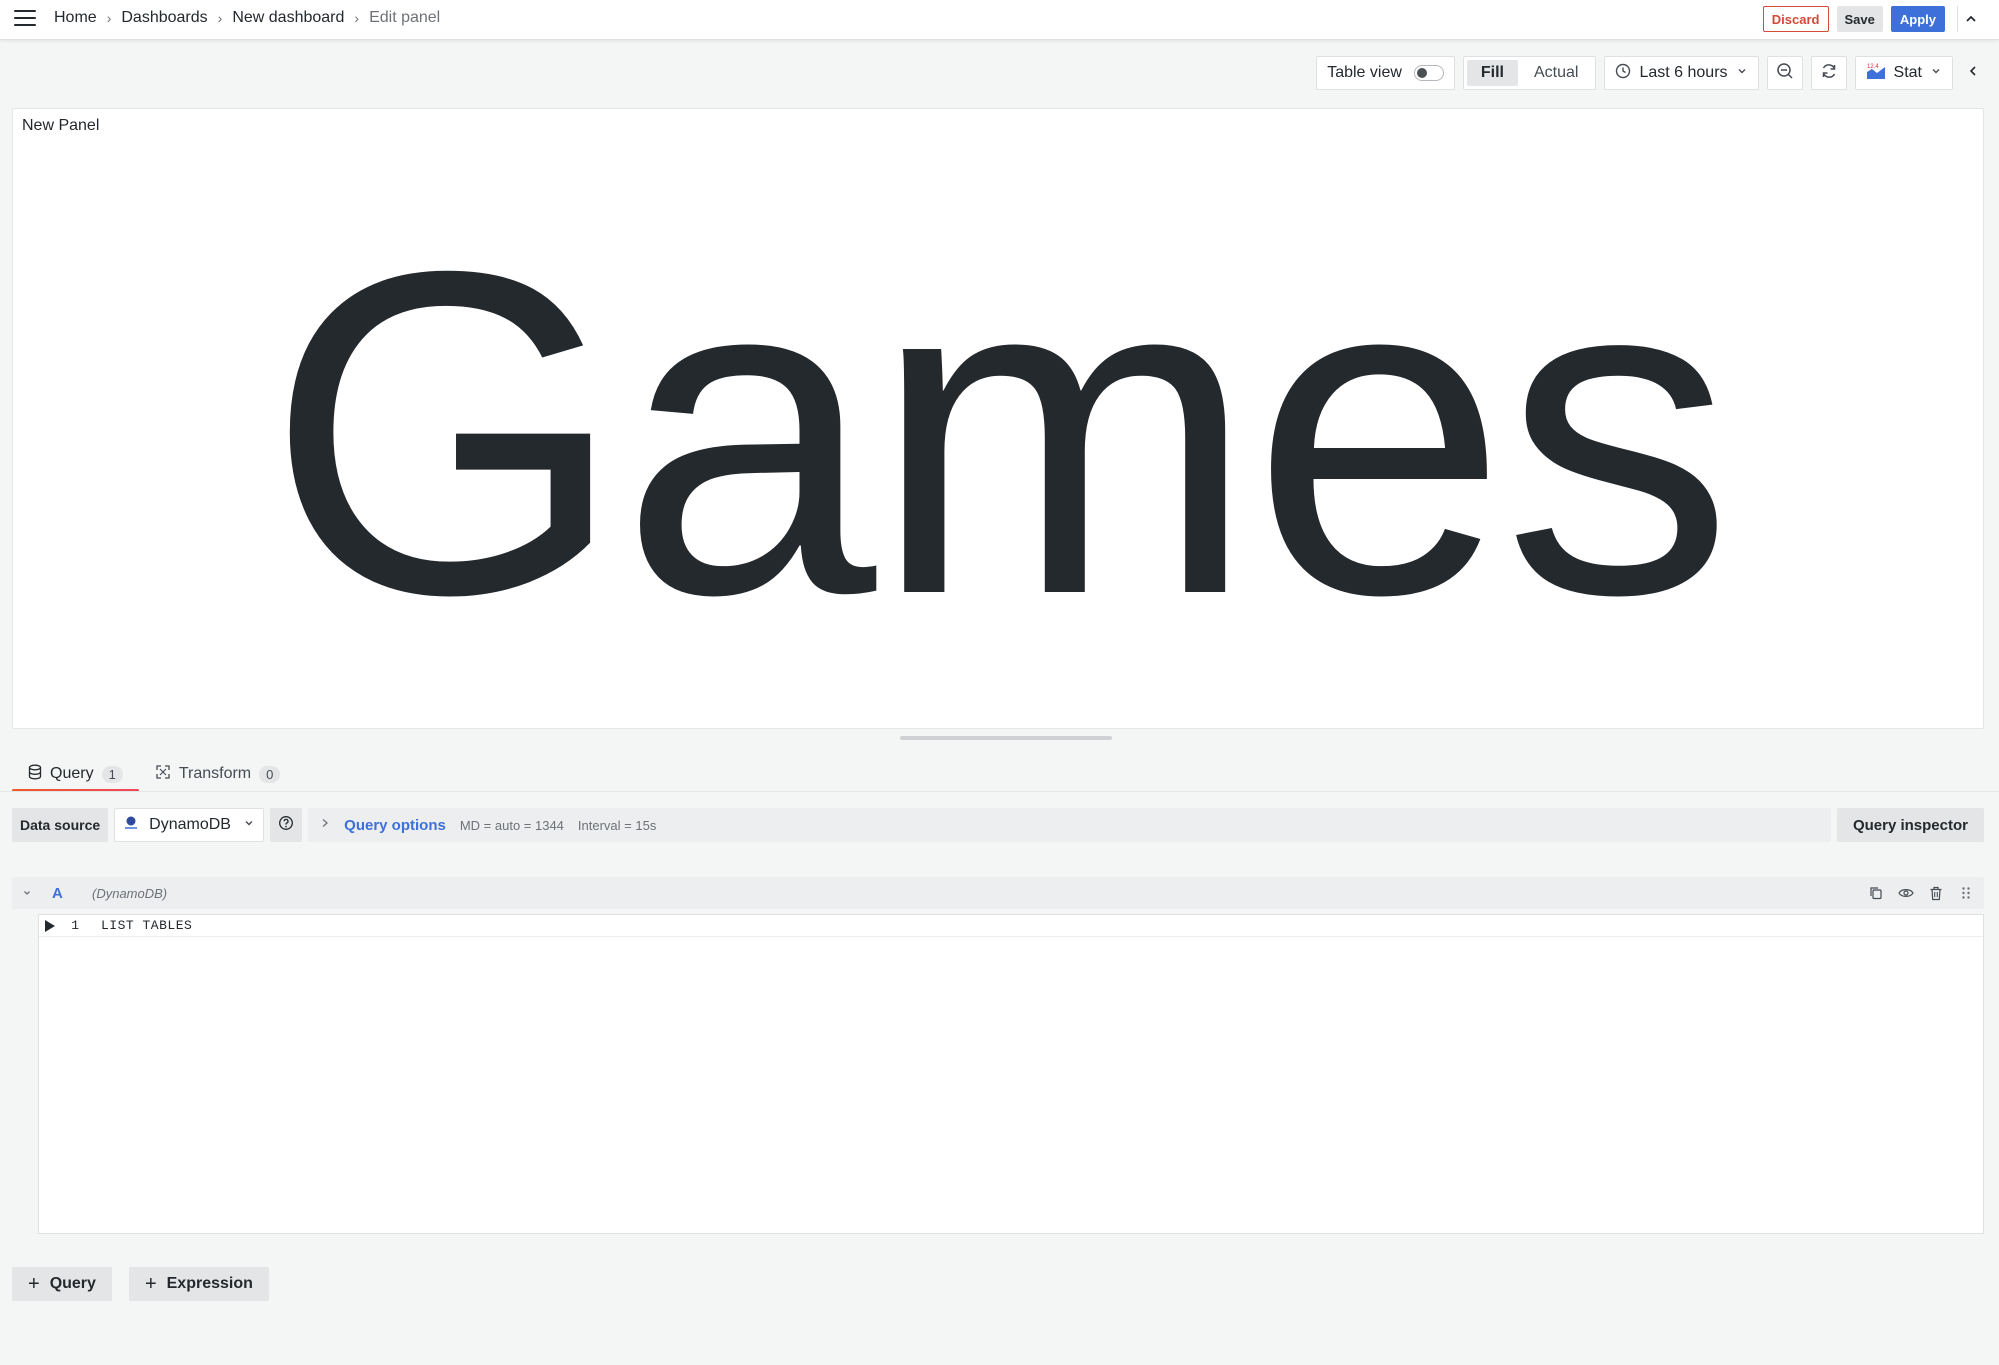 The height and width of the screenshot is (1365, 1999). I want to click on database-icon, so click(35, 774).